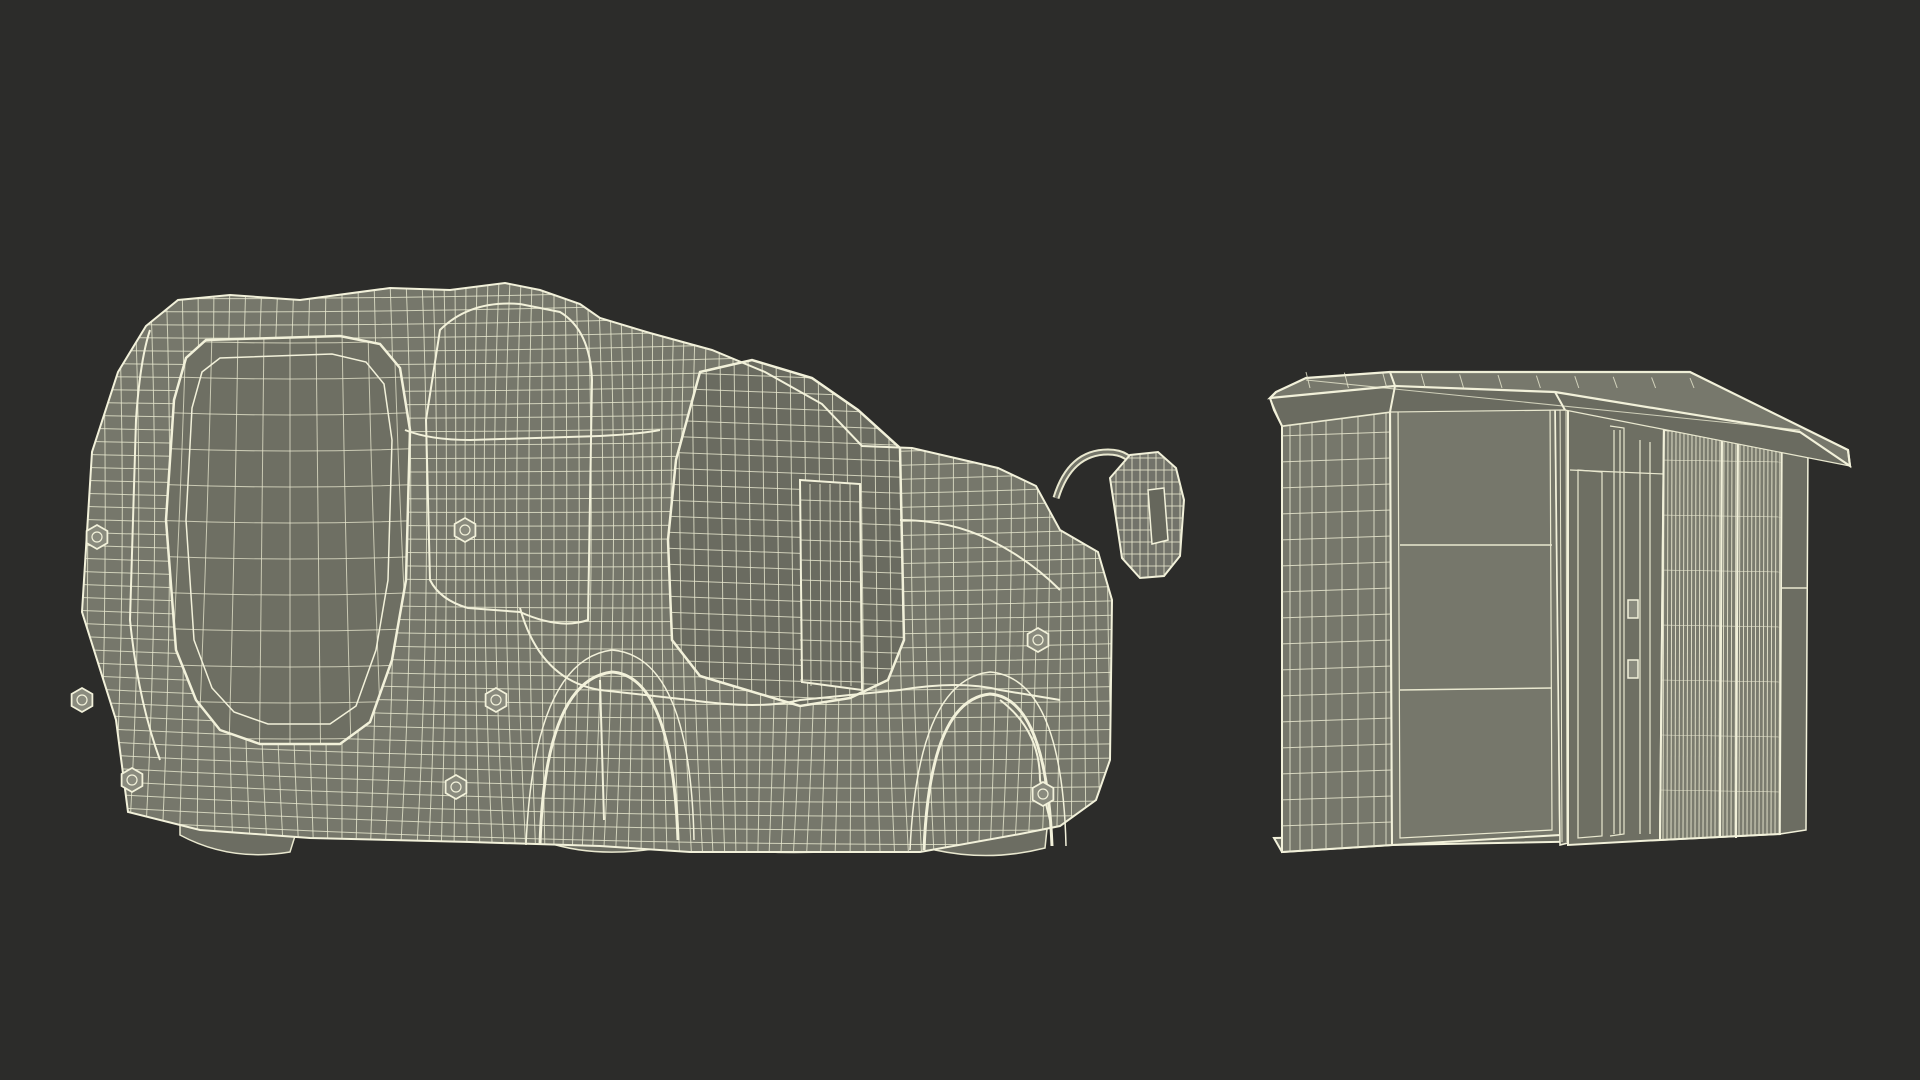  What do you see at coordinates (1475, 619) in the screenshot?
I see `kiosk-front-panel` at bounding box center [1475, 619].